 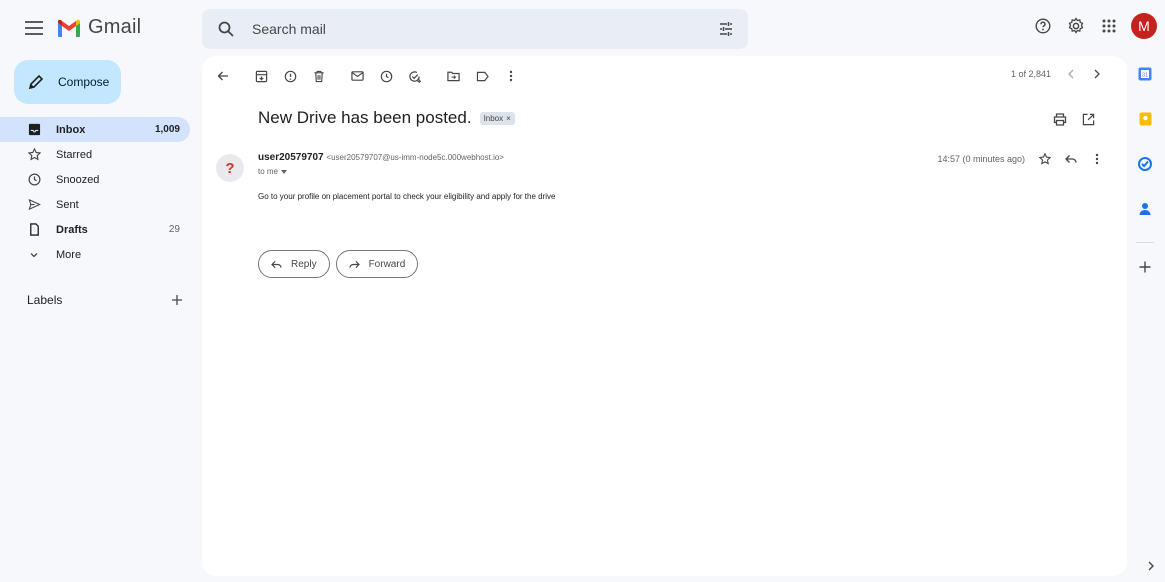 I want to click on recipient-details: to me, so click(x=273, y=171).